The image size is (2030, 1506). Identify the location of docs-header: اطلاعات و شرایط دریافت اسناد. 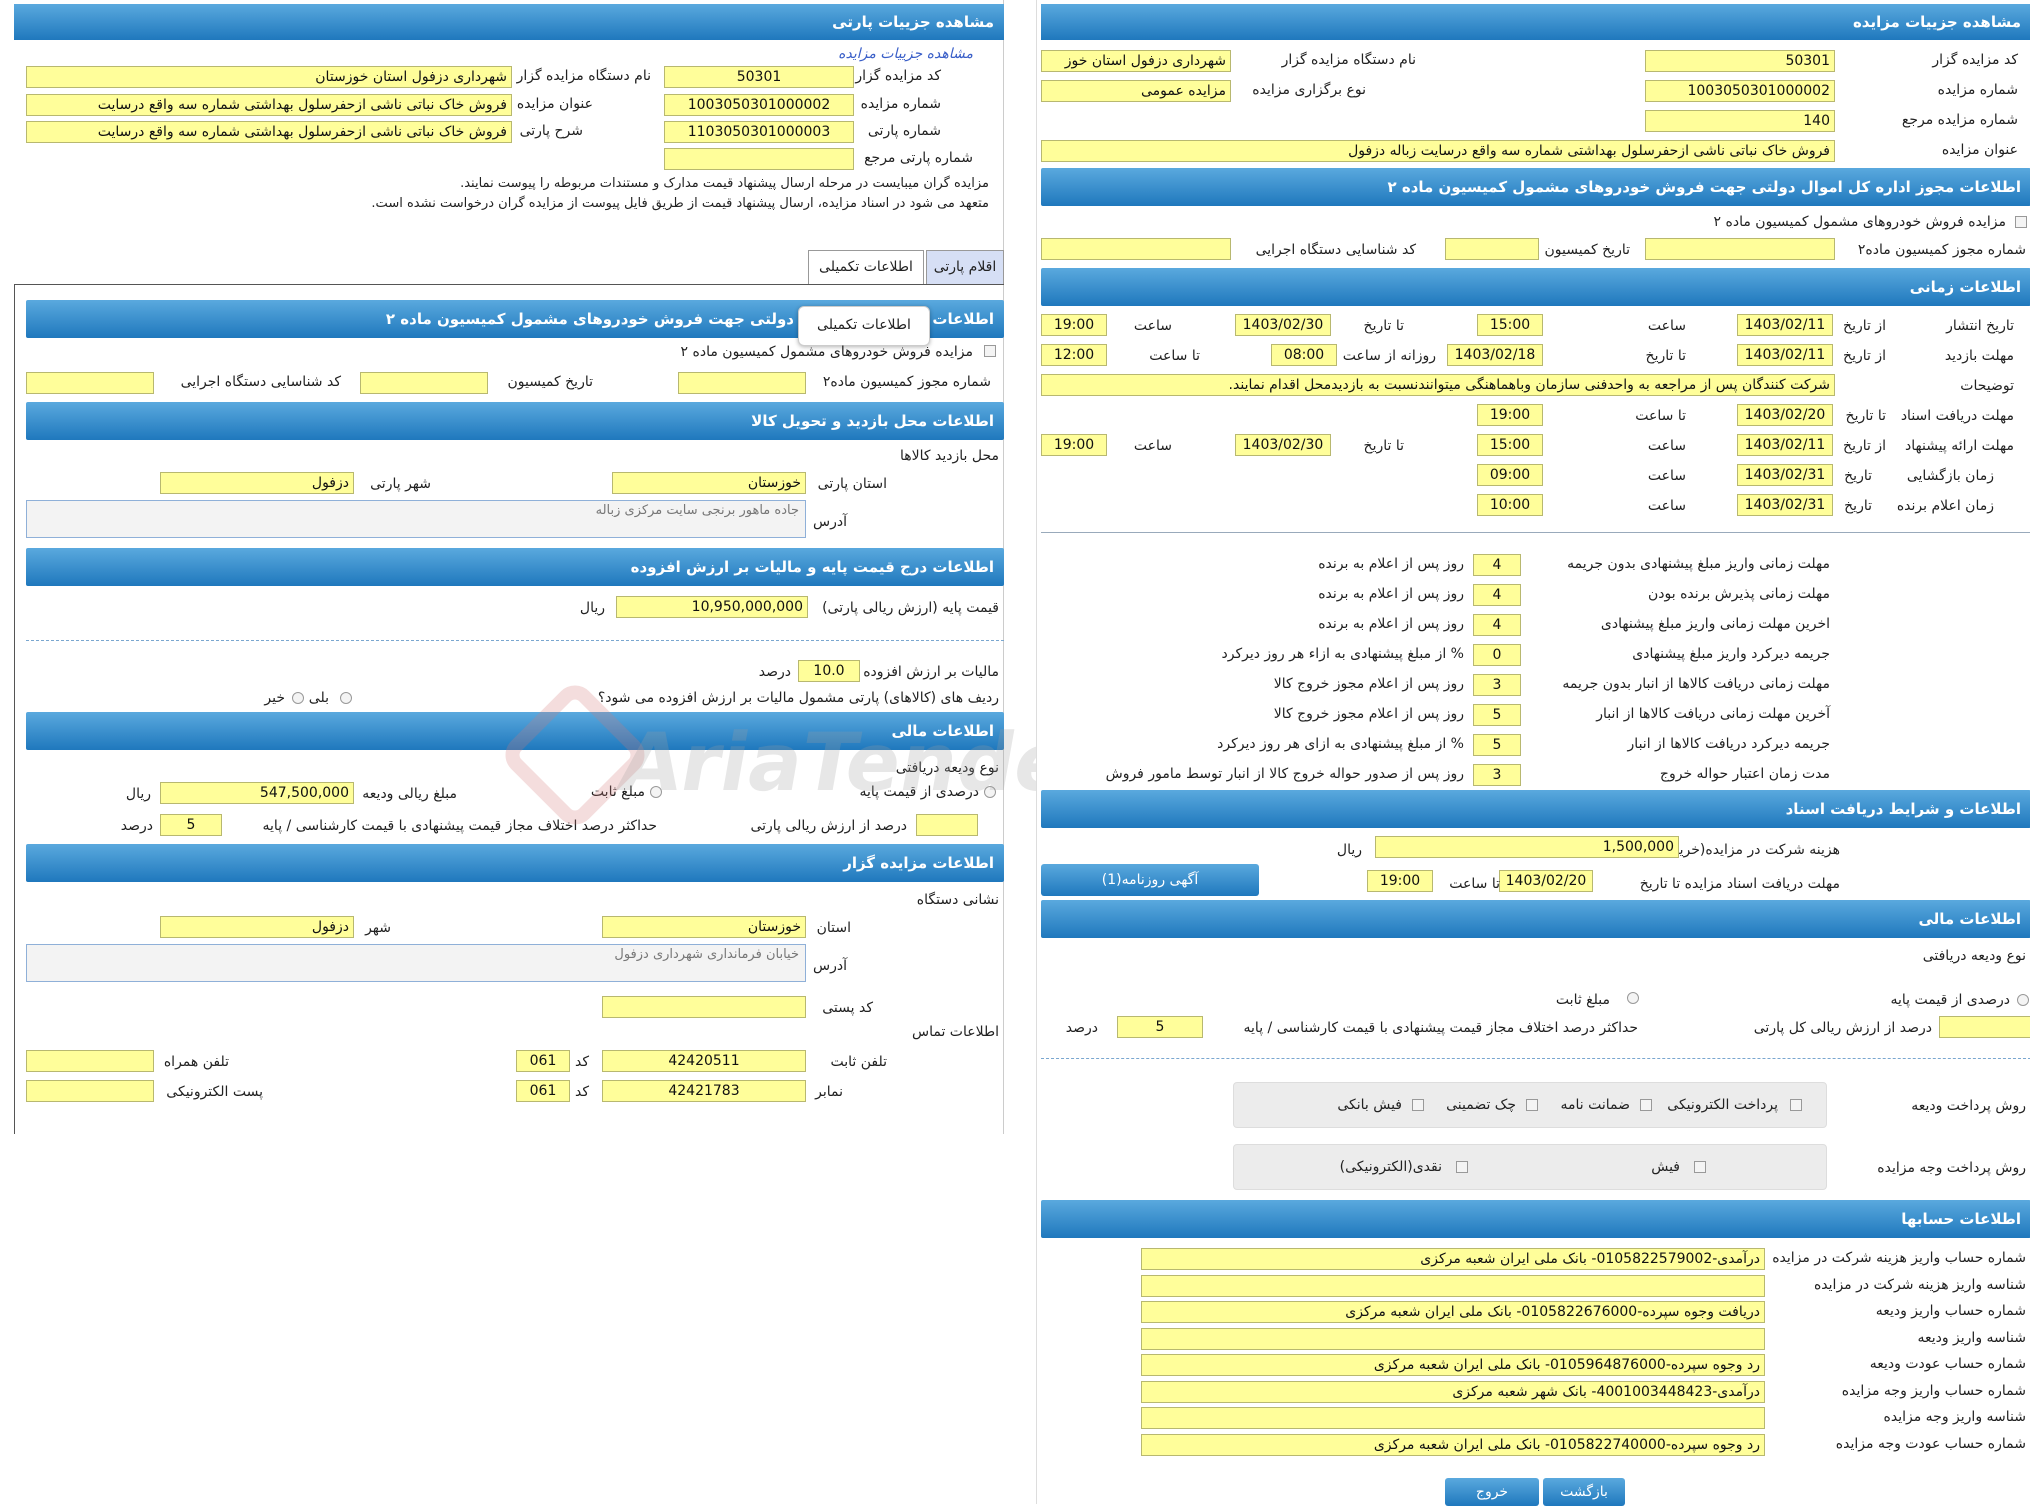
(1535, 809).